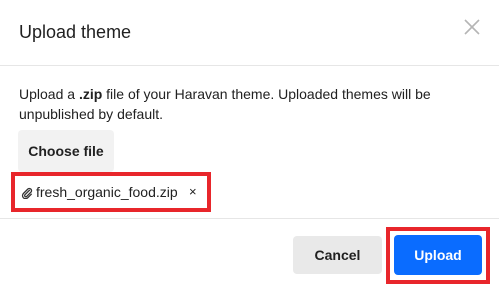 Image resolution: width=499 pixels, height=289 pixels. What do you see at coordinates (249, 218) in the screenshot?
I see `footer-divider` at bounding box center [249, 218].